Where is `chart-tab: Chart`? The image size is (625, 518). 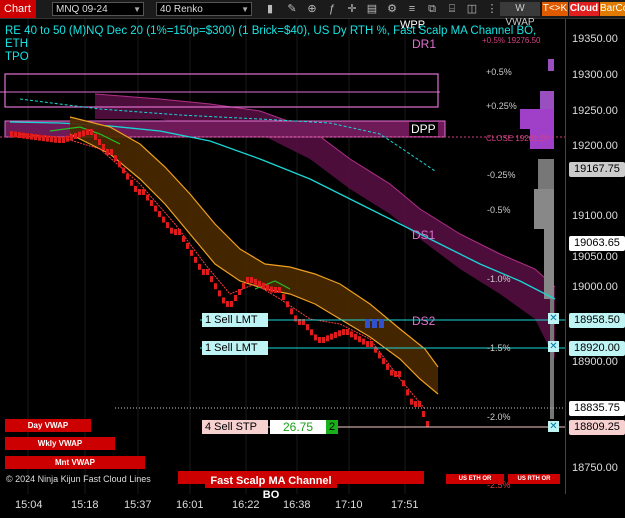 chart-tab: Chart is located at coordinates (18, 9).